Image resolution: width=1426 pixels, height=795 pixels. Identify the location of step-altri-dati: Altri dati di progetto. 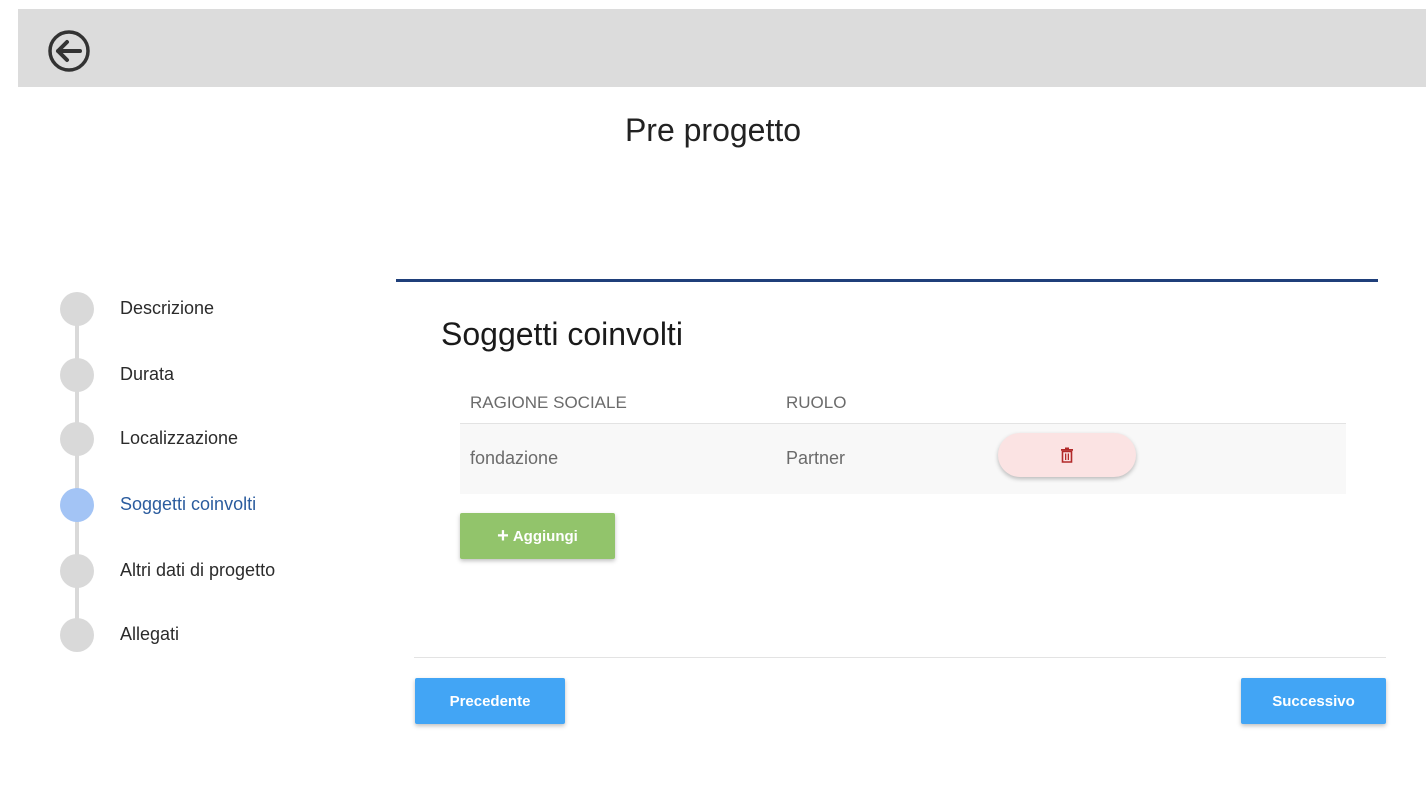
(210, 571).